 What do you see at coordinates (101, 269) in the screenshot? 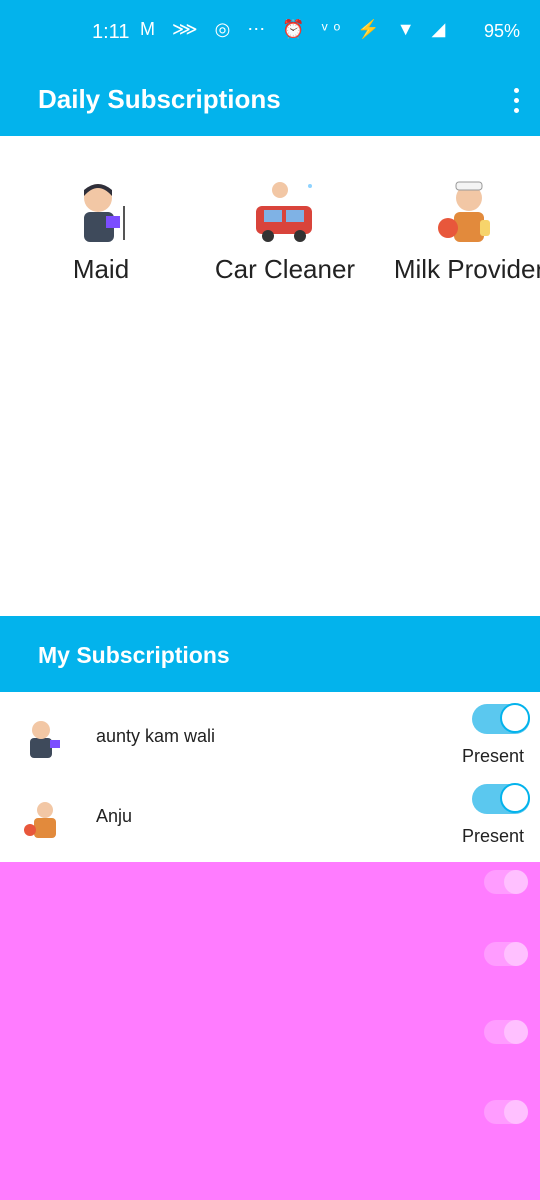
I see `service-label: Maid` at bounding box center [101, 269].